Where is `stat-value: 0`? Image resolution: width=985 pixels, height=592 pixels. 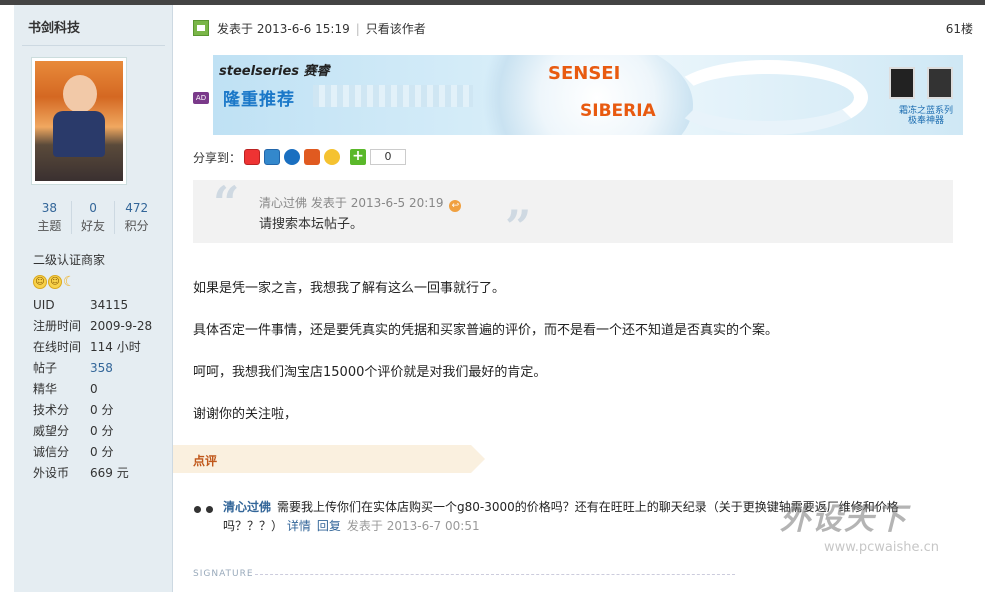
stat-value: 0 is located at coordinates (93, 208).